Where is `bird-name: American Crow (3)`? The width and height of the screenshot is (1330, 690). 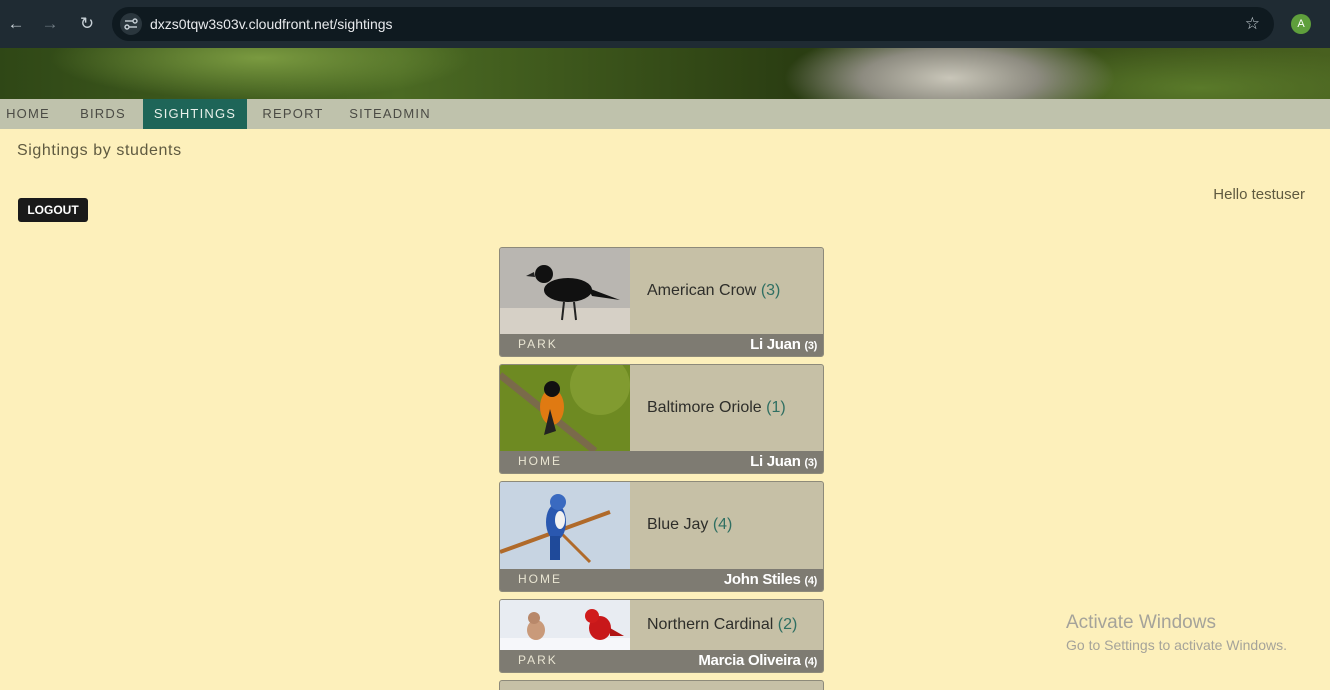 bird-name: American Crow (3) is located at coordinates (713, 291).